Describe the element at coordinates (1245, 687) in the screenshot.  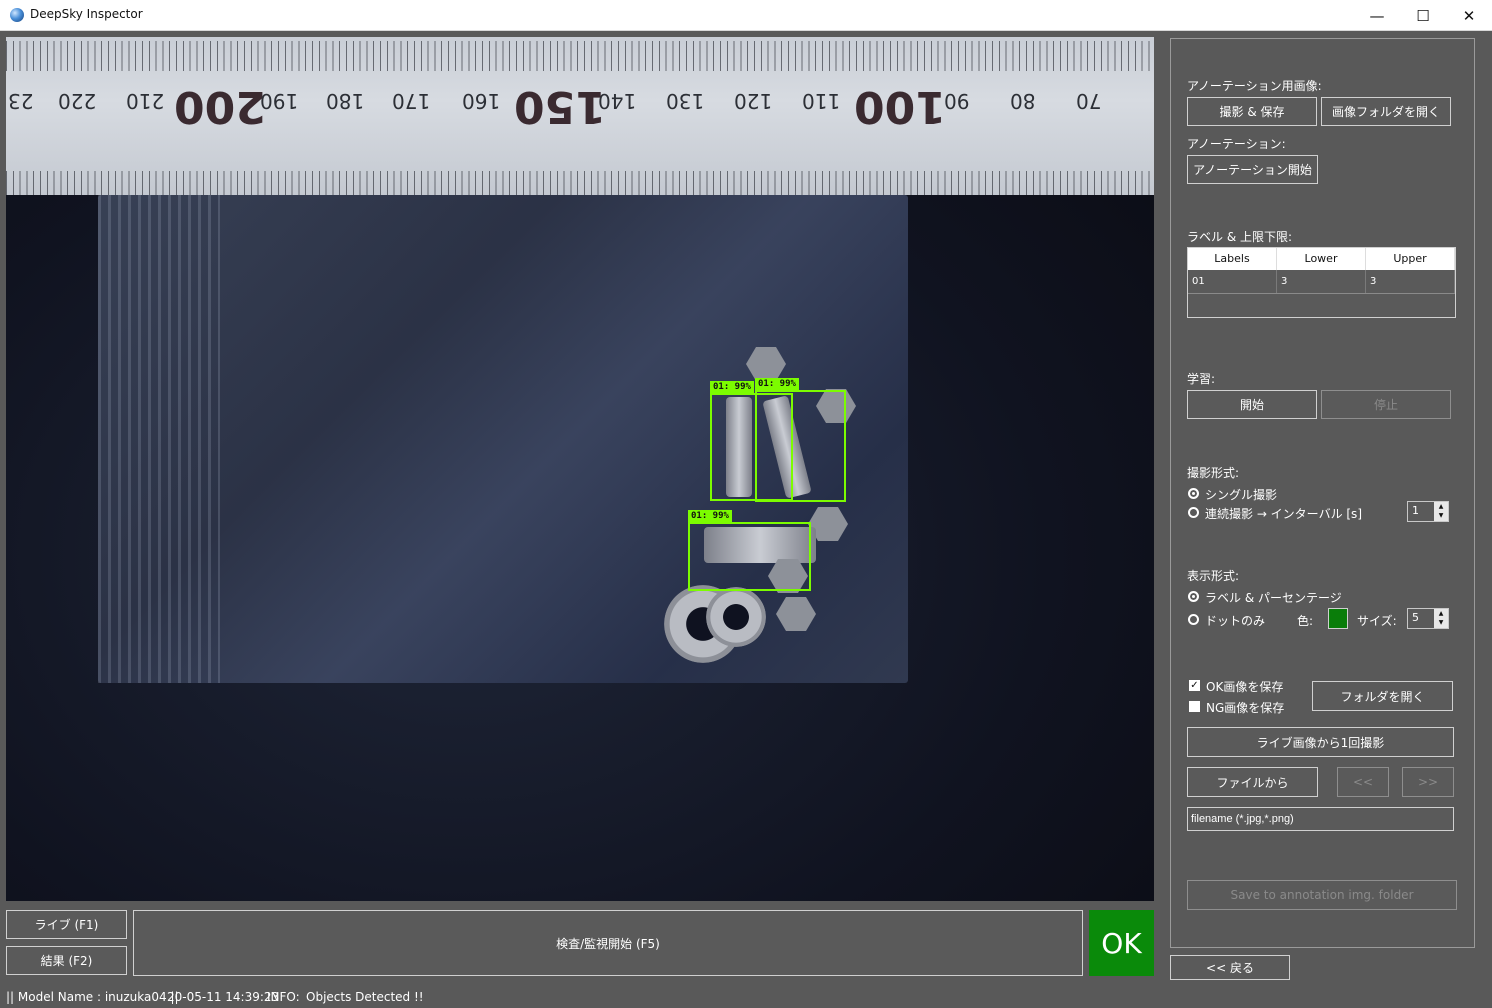
I see `save-ok-label: OK画像を保存` at that location.